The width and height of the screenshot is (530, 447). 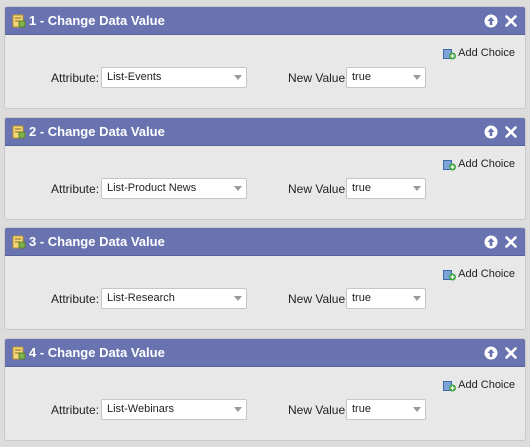 I want to click on attribute-value: List-Webinars, so click(x=141, y=409).